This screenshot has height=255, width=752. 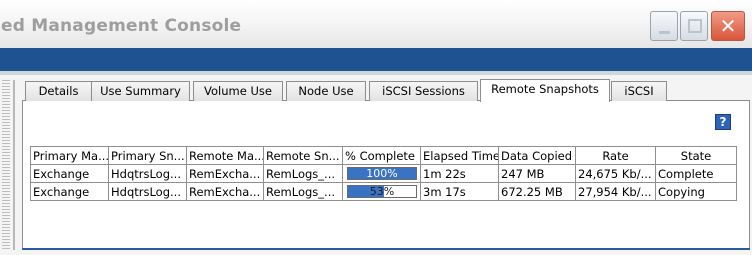 What do you see at coordinates (121, 26) in the screenshot?
I see `window-title: ed Management Console` at bounding box center [121, 26].